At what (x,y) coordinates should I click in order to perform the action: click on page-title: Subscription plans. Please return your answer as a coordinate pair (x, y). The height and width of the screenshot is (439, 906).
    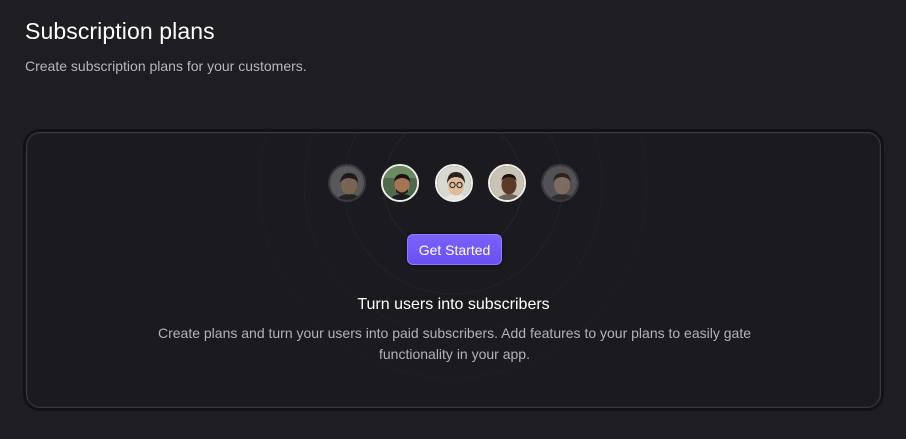
    Looking at the image, I should click on (120, 31).